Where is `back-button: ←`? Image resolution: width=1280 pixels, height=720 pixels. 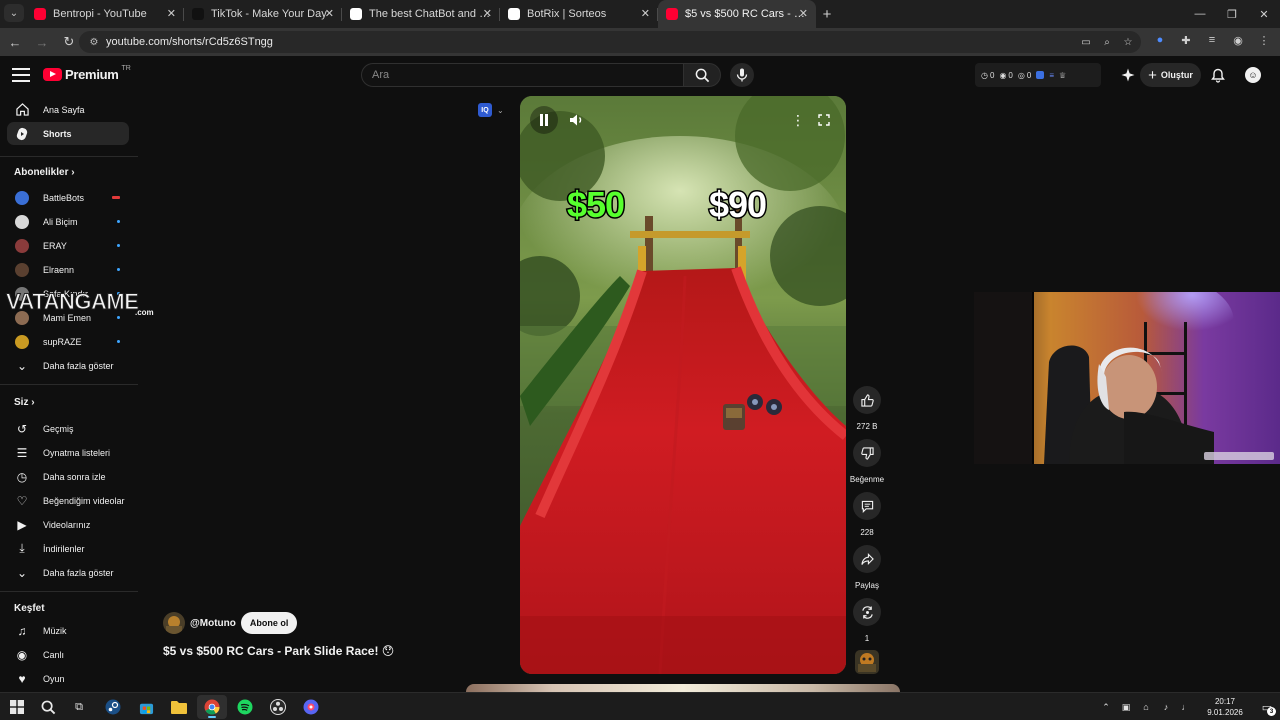
back-button: ← is located at coordinates (15, 42).